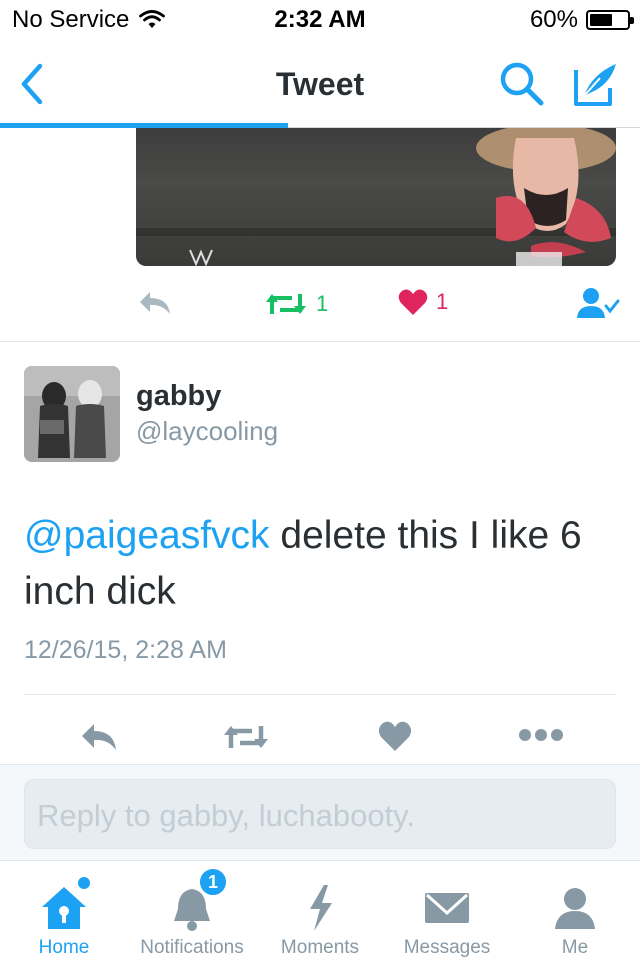  Describe the element at coordinates (196, 901) in the screenshot. I see `bell-icon: 1` at that location.